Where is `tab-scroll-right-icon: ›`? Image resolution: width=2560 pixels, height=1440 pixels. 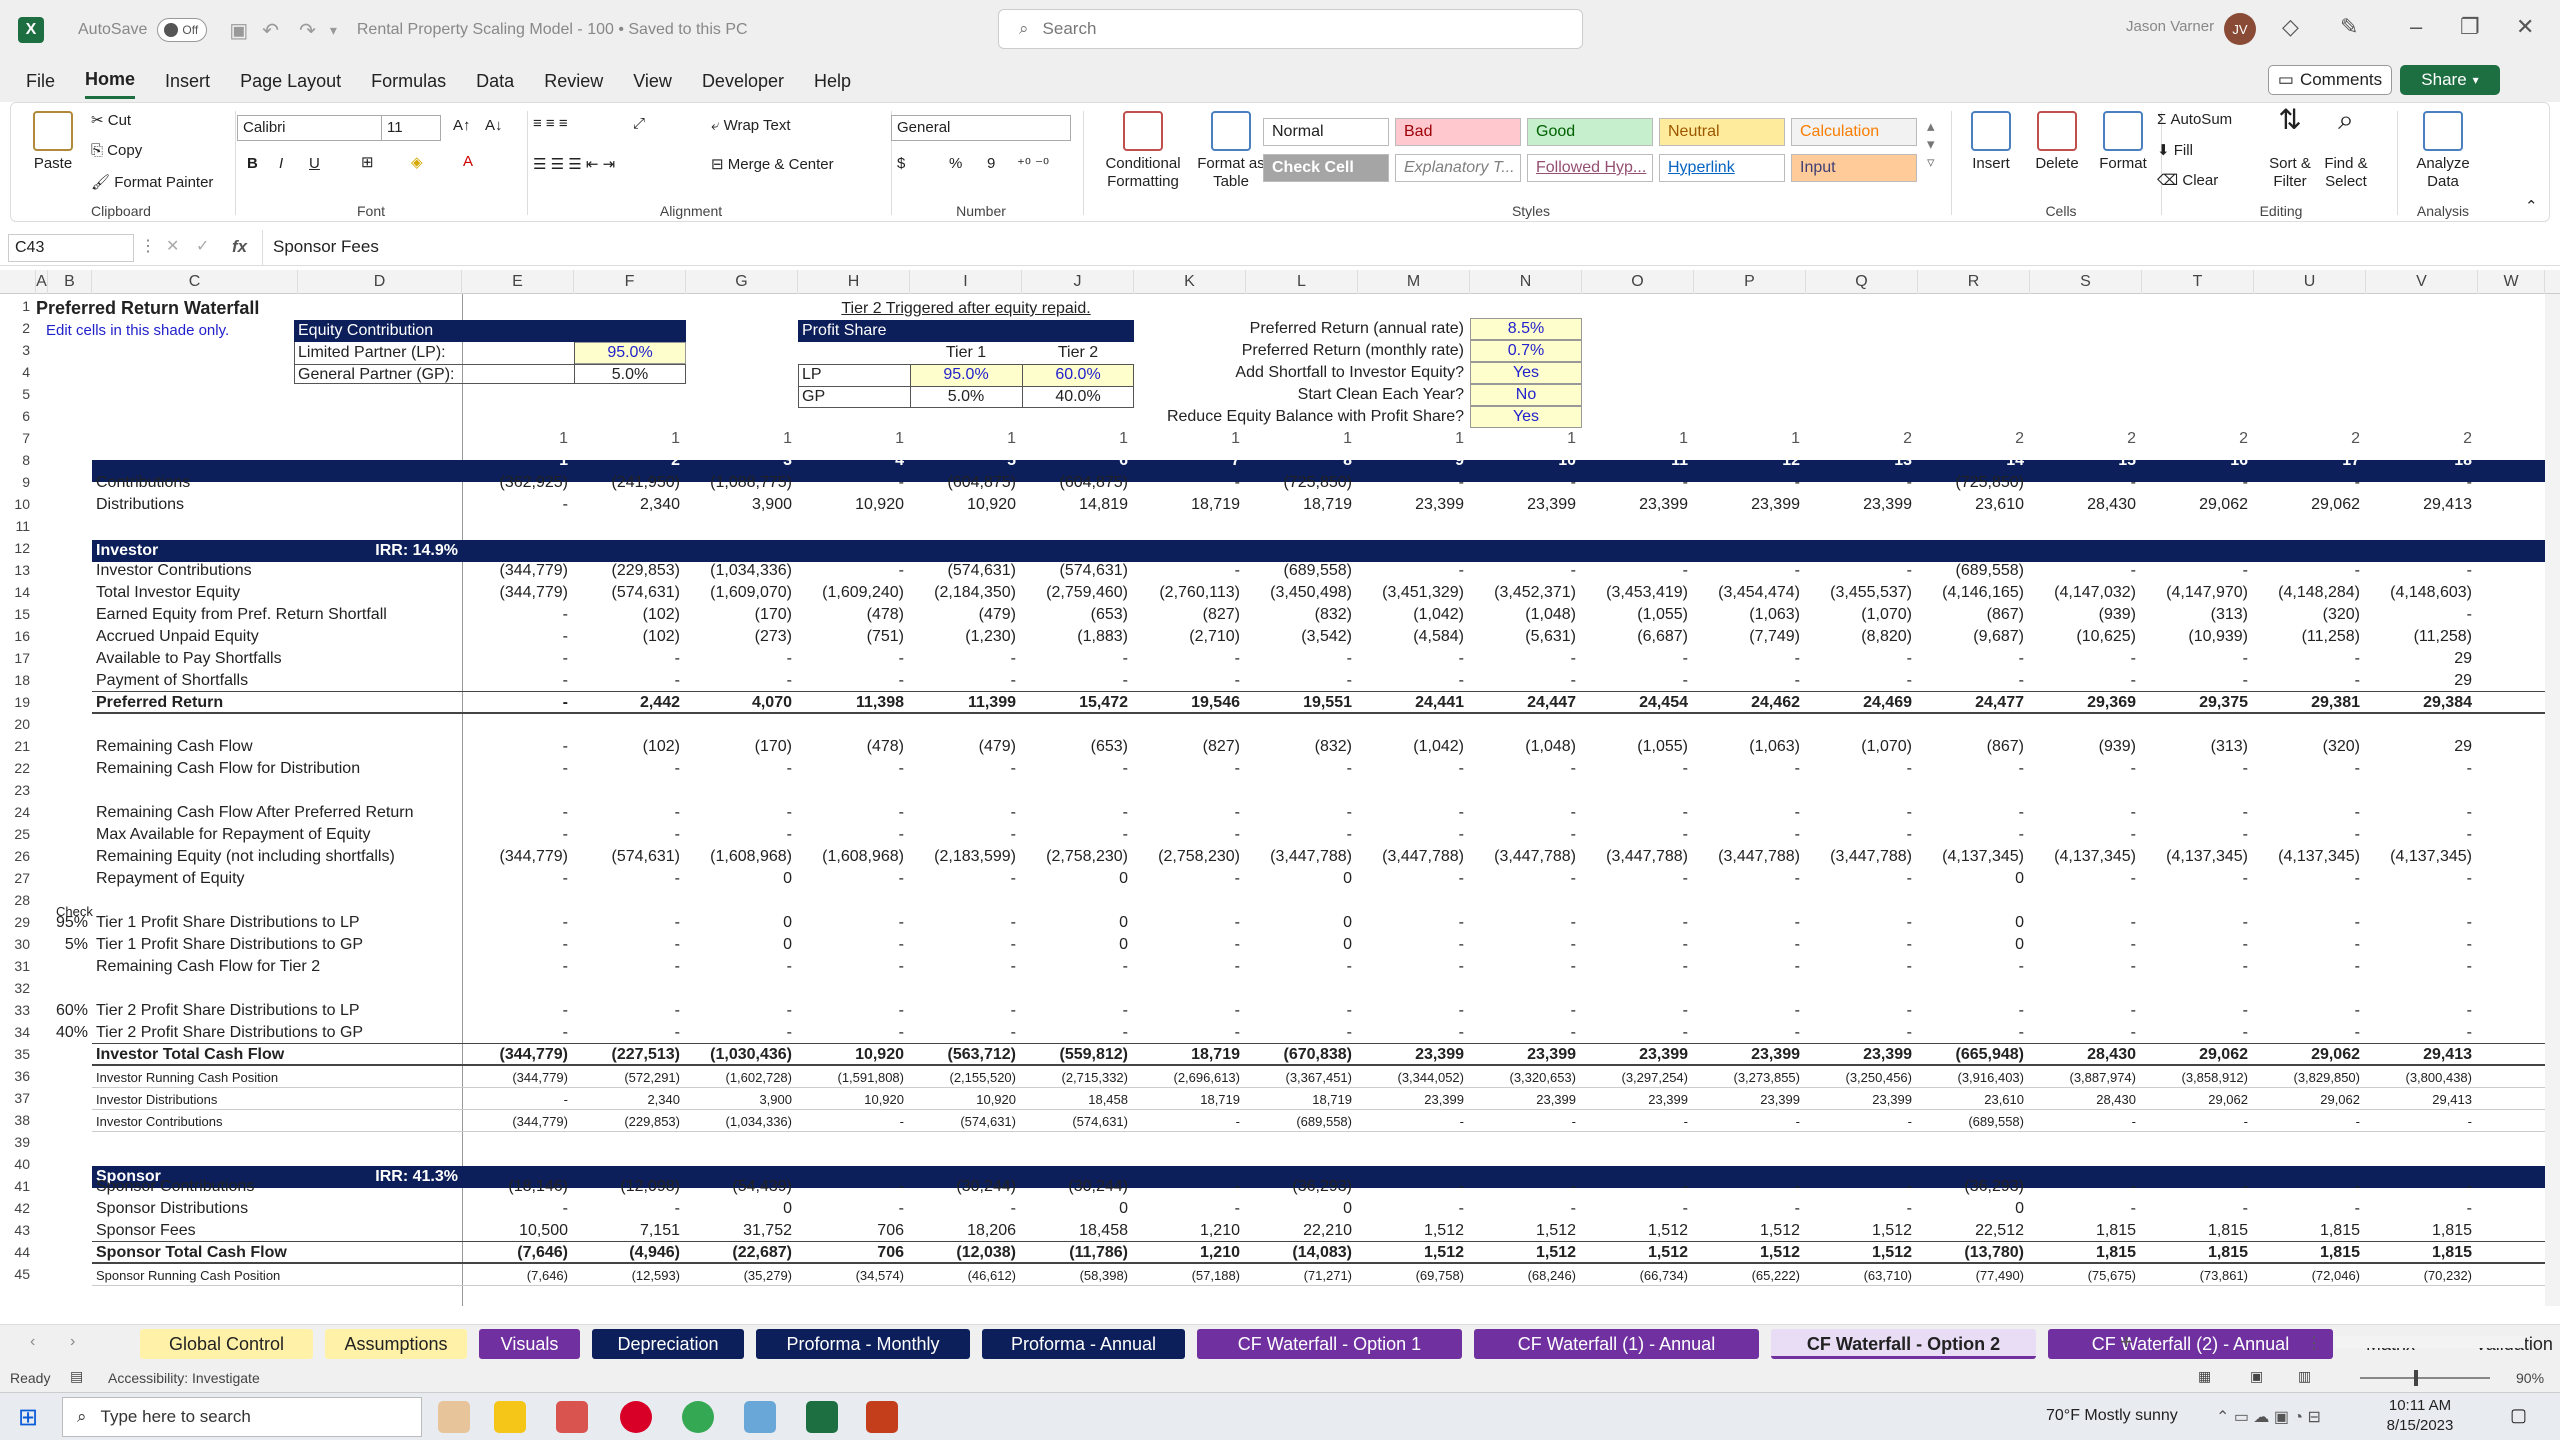
tab-scroll-right-icon: › is located at coordinates (72, 1342).